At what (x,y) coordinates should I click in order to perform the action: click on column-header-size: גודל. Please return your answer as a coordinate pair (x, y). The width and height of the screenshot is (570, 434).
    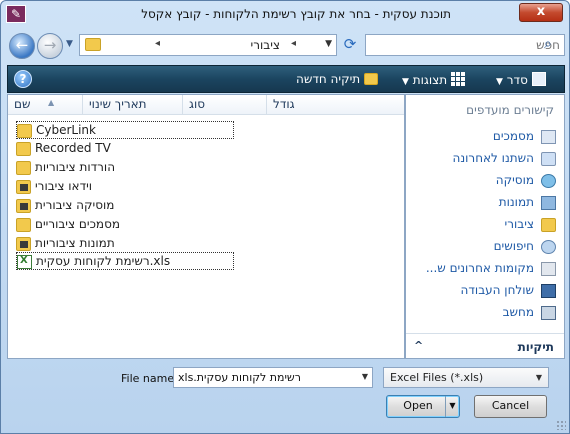
    Looking at the image, I should click on (335, 105).